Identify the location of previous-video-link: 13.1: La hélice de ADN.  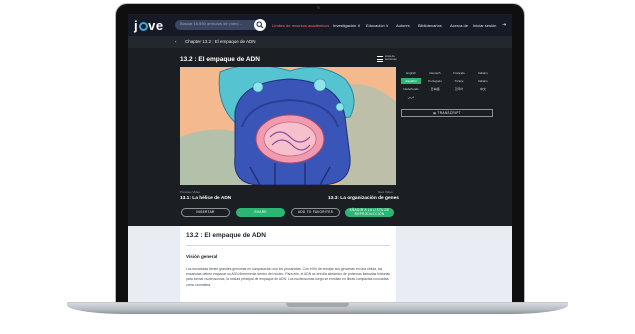
(205, 198).